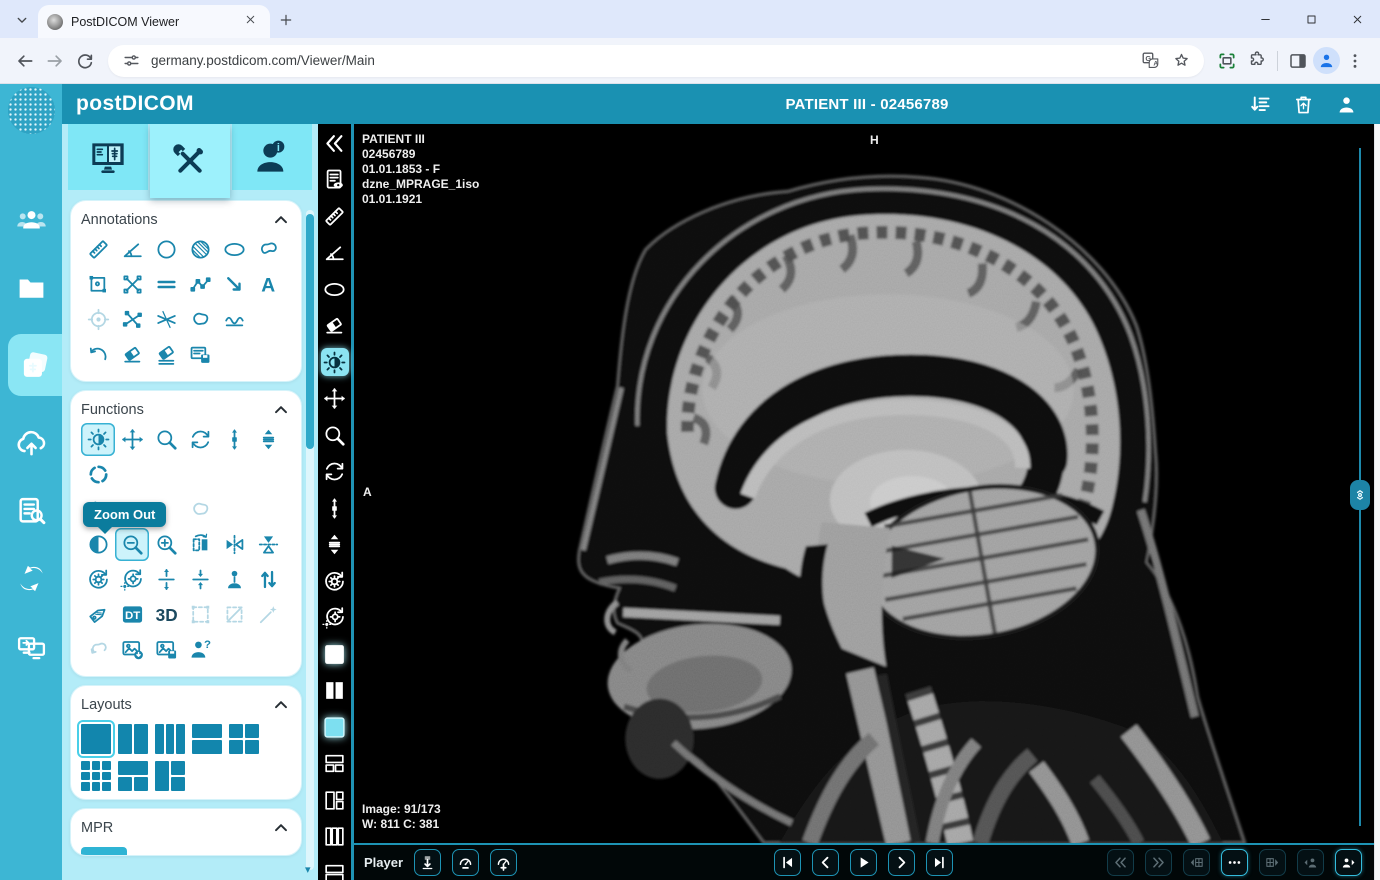 Image resolution: width=1380 pixels, height=880 pixels. I want to click on tab-tools, so click(190, 161).